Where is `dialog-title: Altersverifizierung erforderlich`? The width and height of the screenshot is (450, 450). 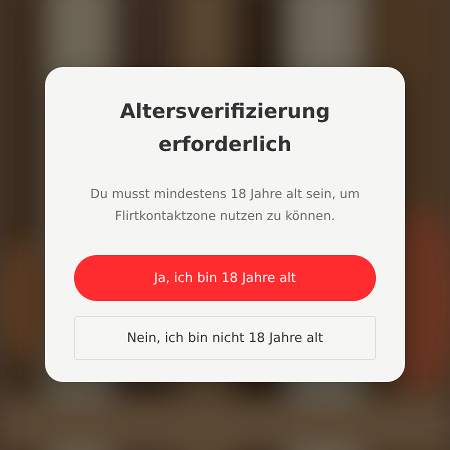 dialog-title: Altersverifizierung erforderlich is located at coordinates (225, 128).